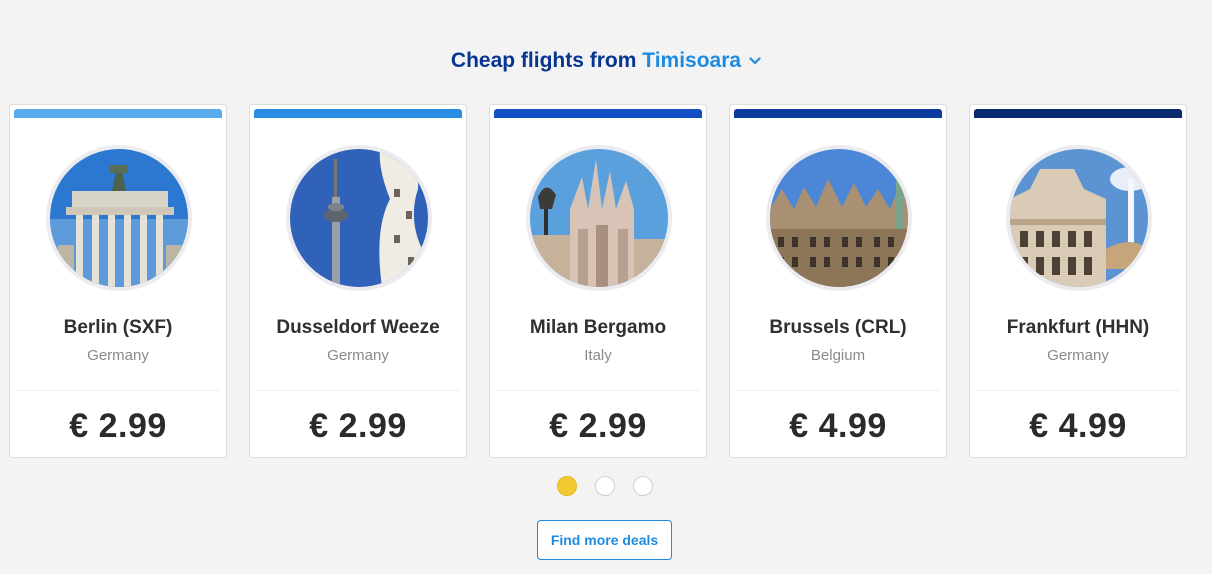  I want to click on title-prefix: Cheap flights from, so click(543, 60).